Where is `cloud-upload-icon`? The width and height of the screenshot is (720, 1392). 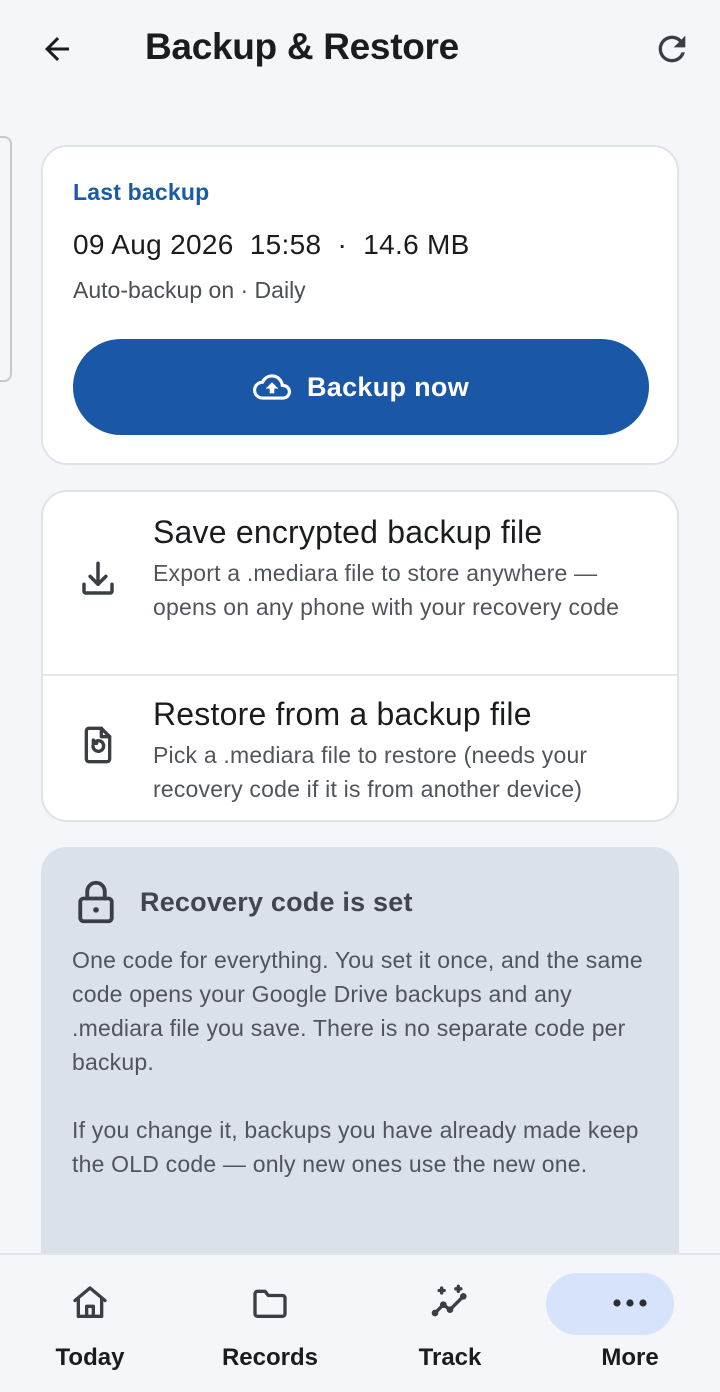
cloud-upload-icon is located at coordinates (271, 387).